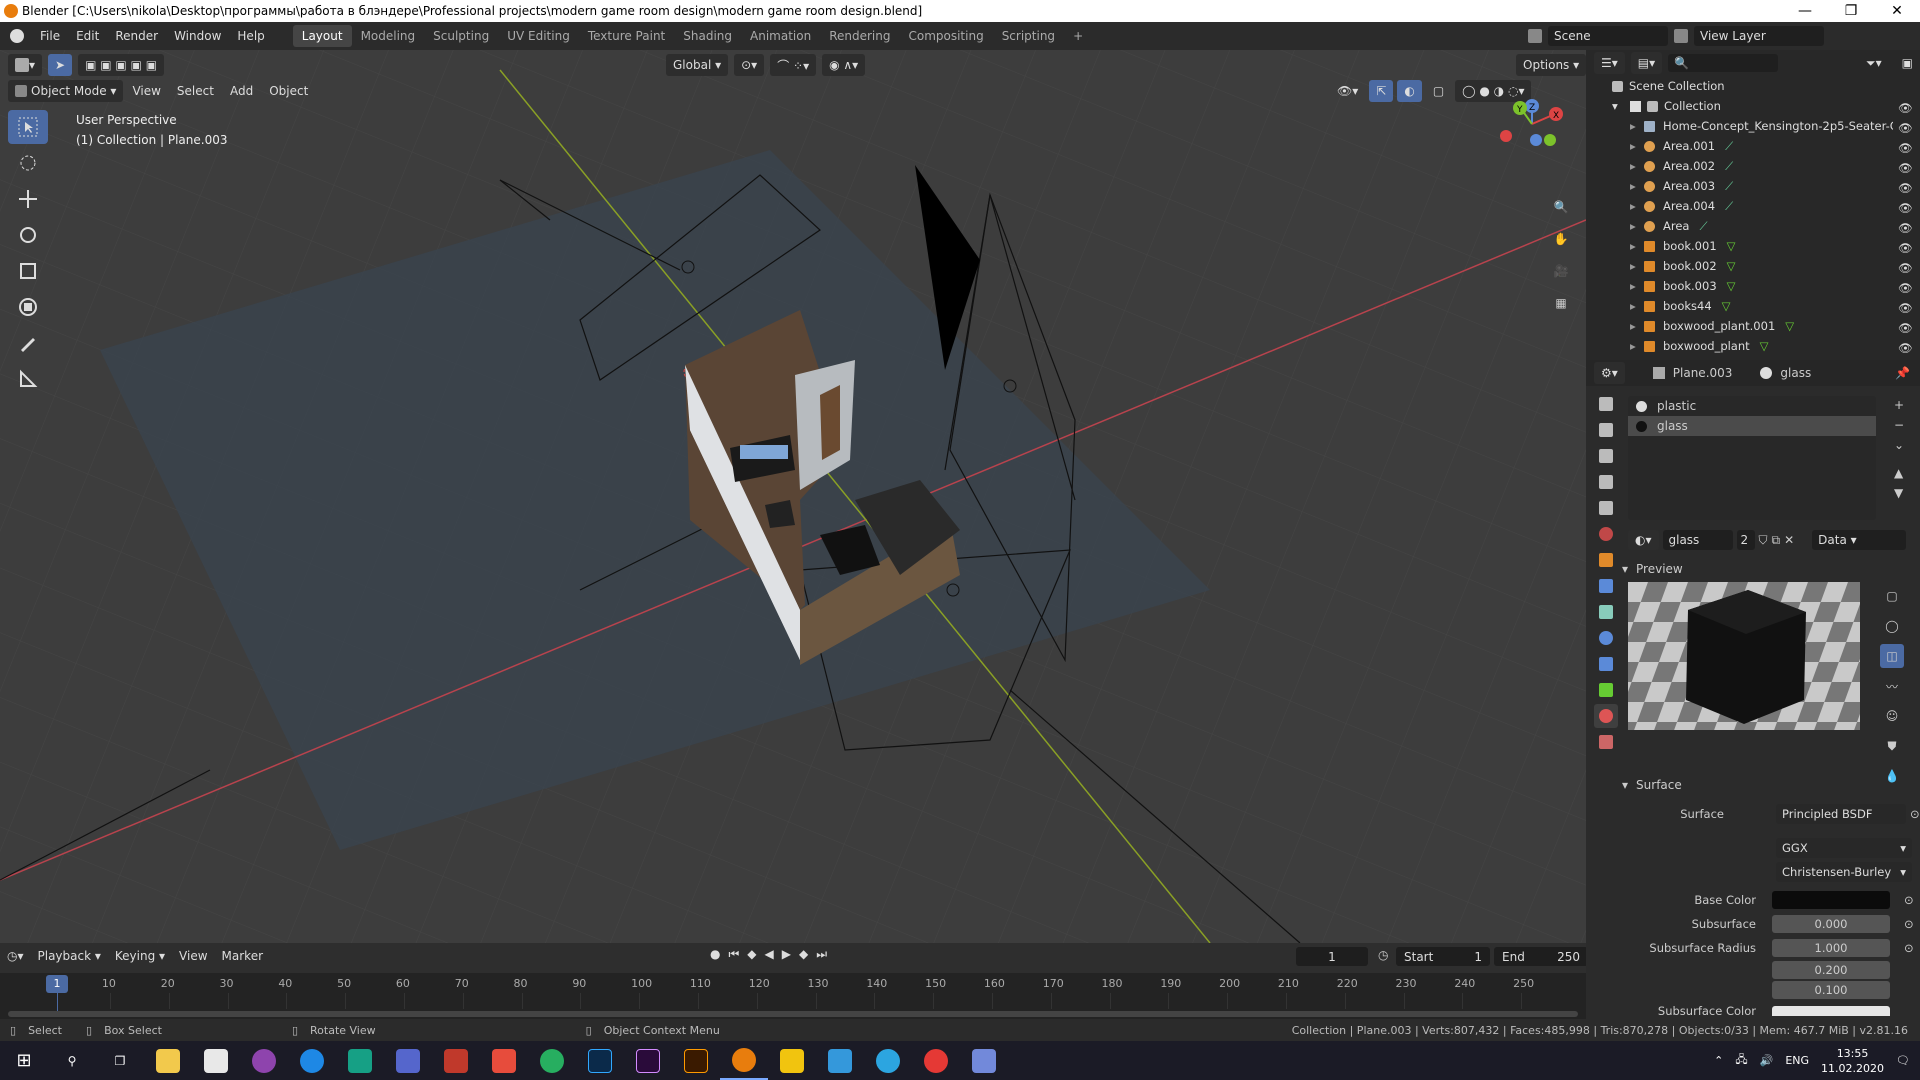 Image resolution: width=1920 pixels, height=1080 pixels. What do you see at coordinates (1652, 785) in the screenshot?
I see `surface-panel-header: ▾ Surface` at bounding box center [1652, 785].